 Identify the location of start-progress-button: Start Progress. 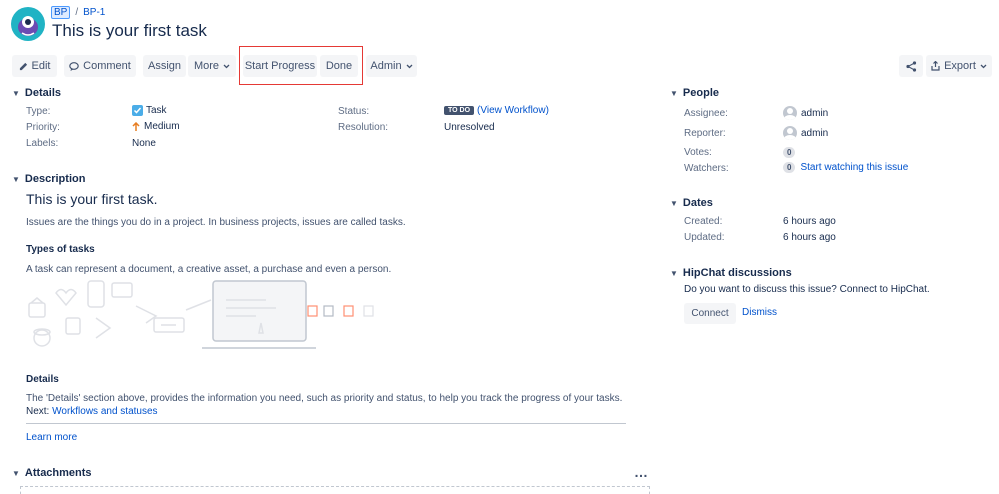
(280, 66).